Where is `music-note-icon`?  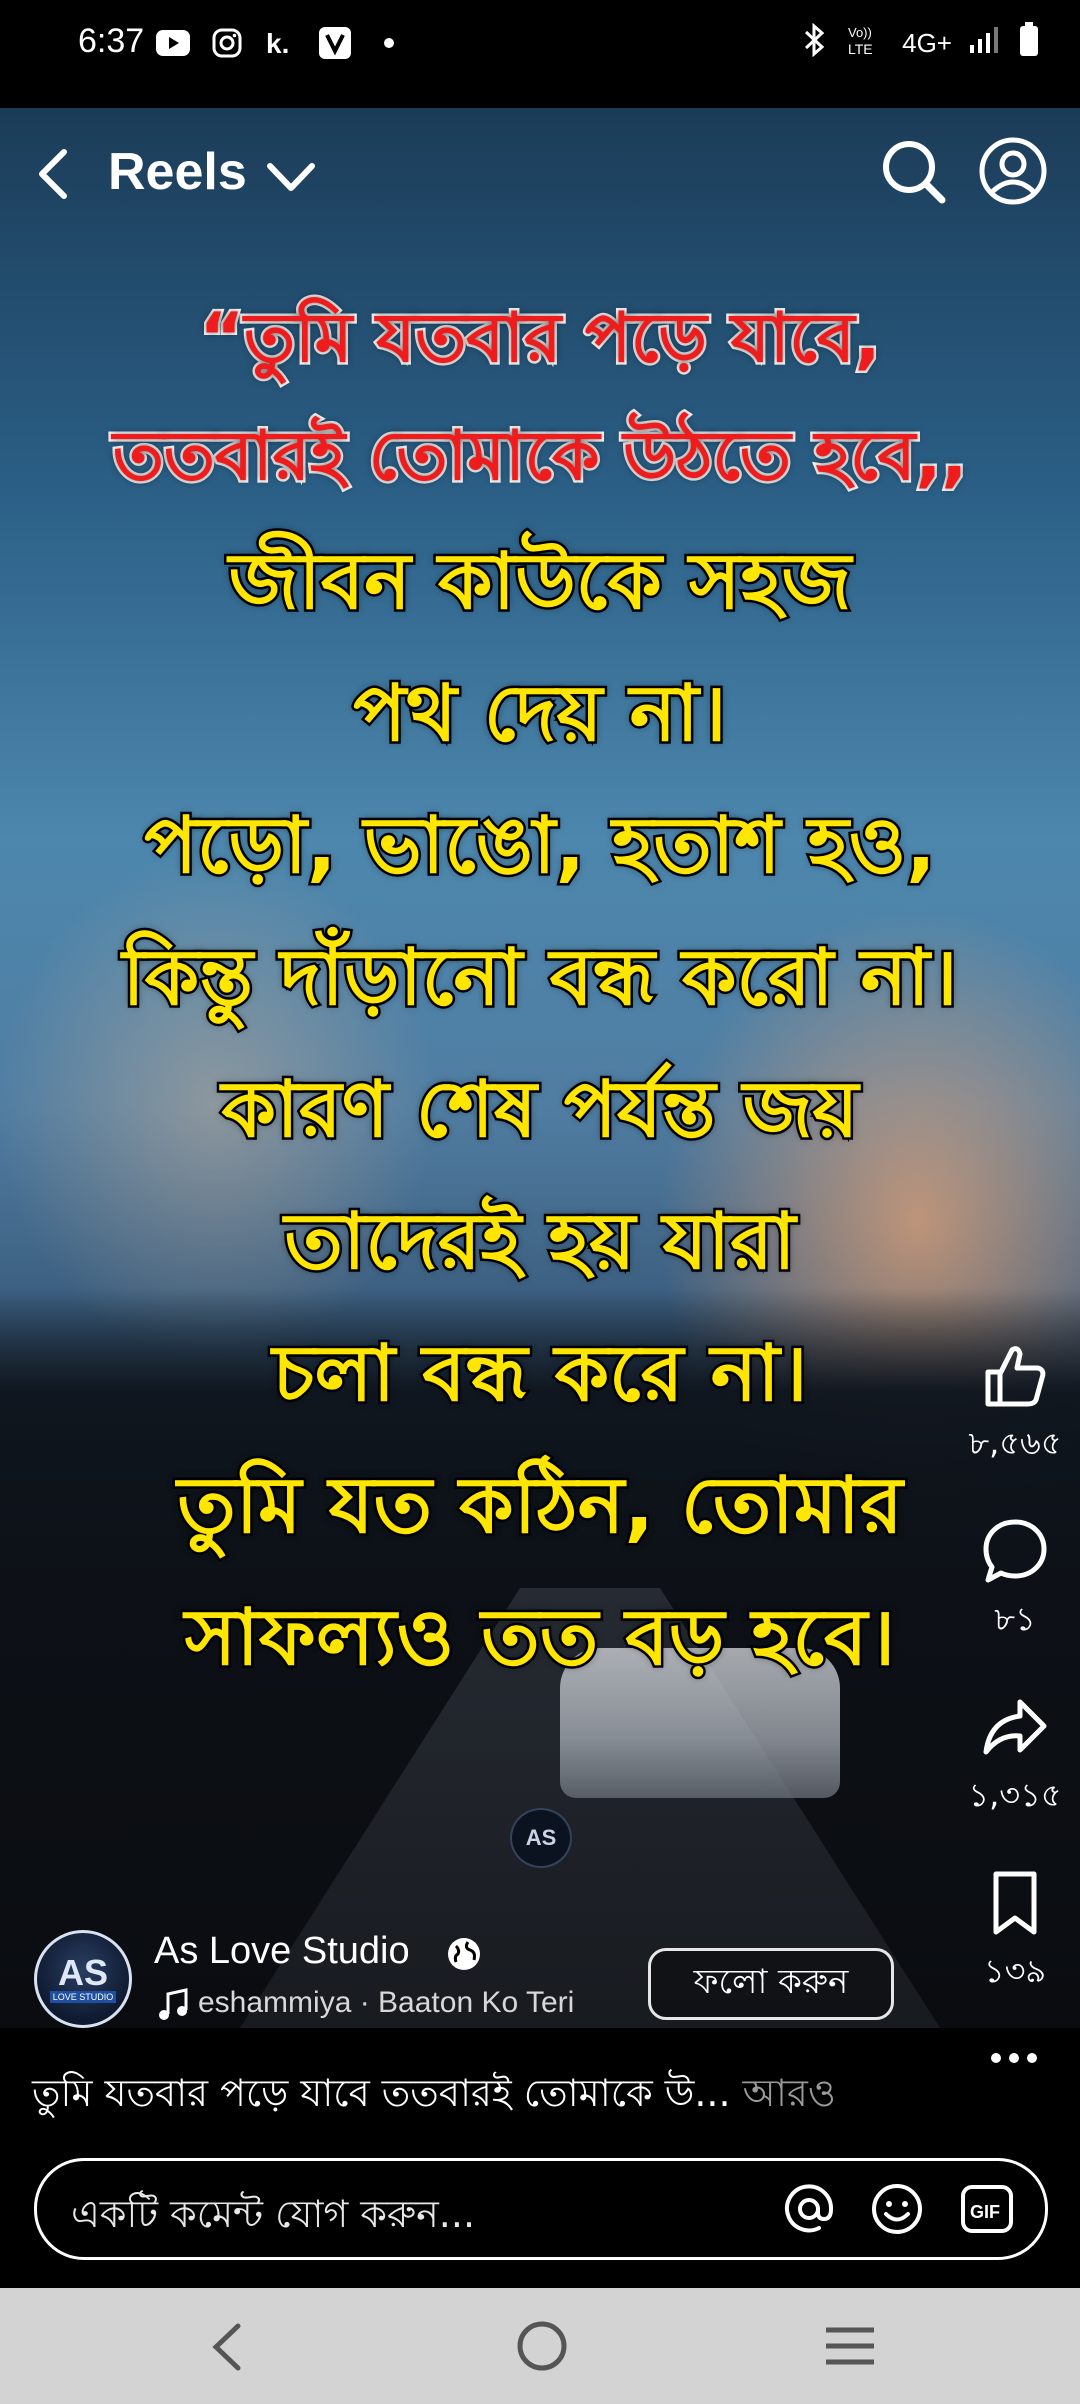
music-note-icon is located at coordinates (173, 2005).